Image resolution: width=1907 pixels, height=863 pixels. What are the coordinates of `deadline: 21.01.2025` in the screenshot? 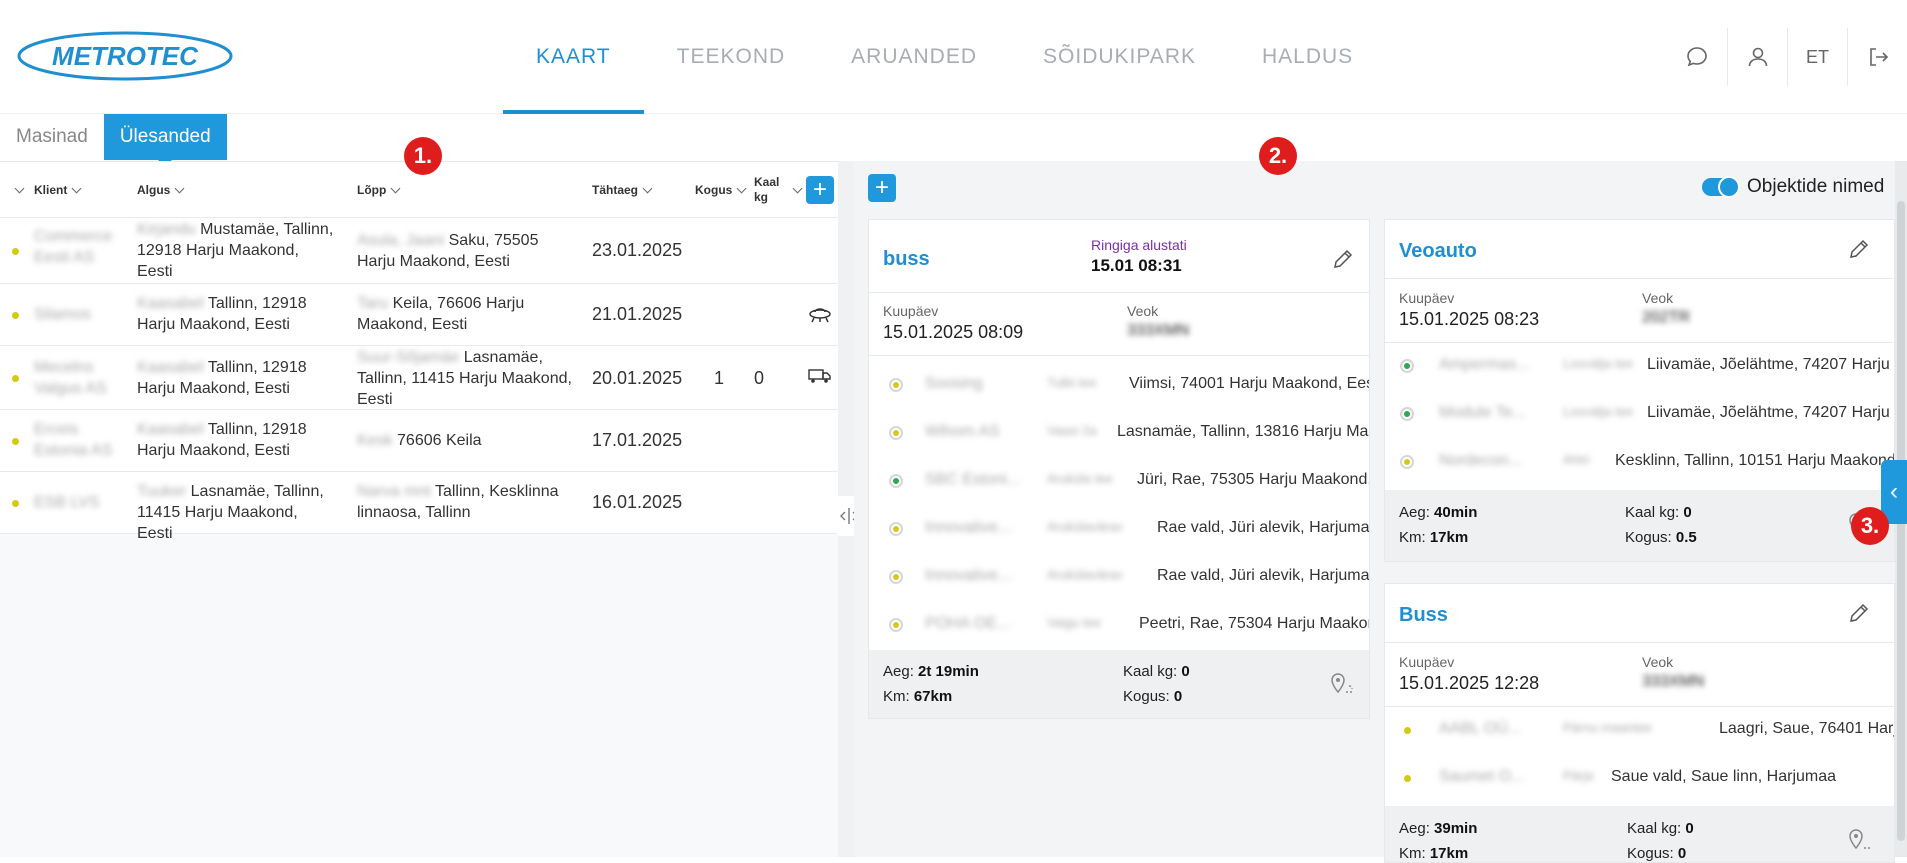 It's located at (637, 314).